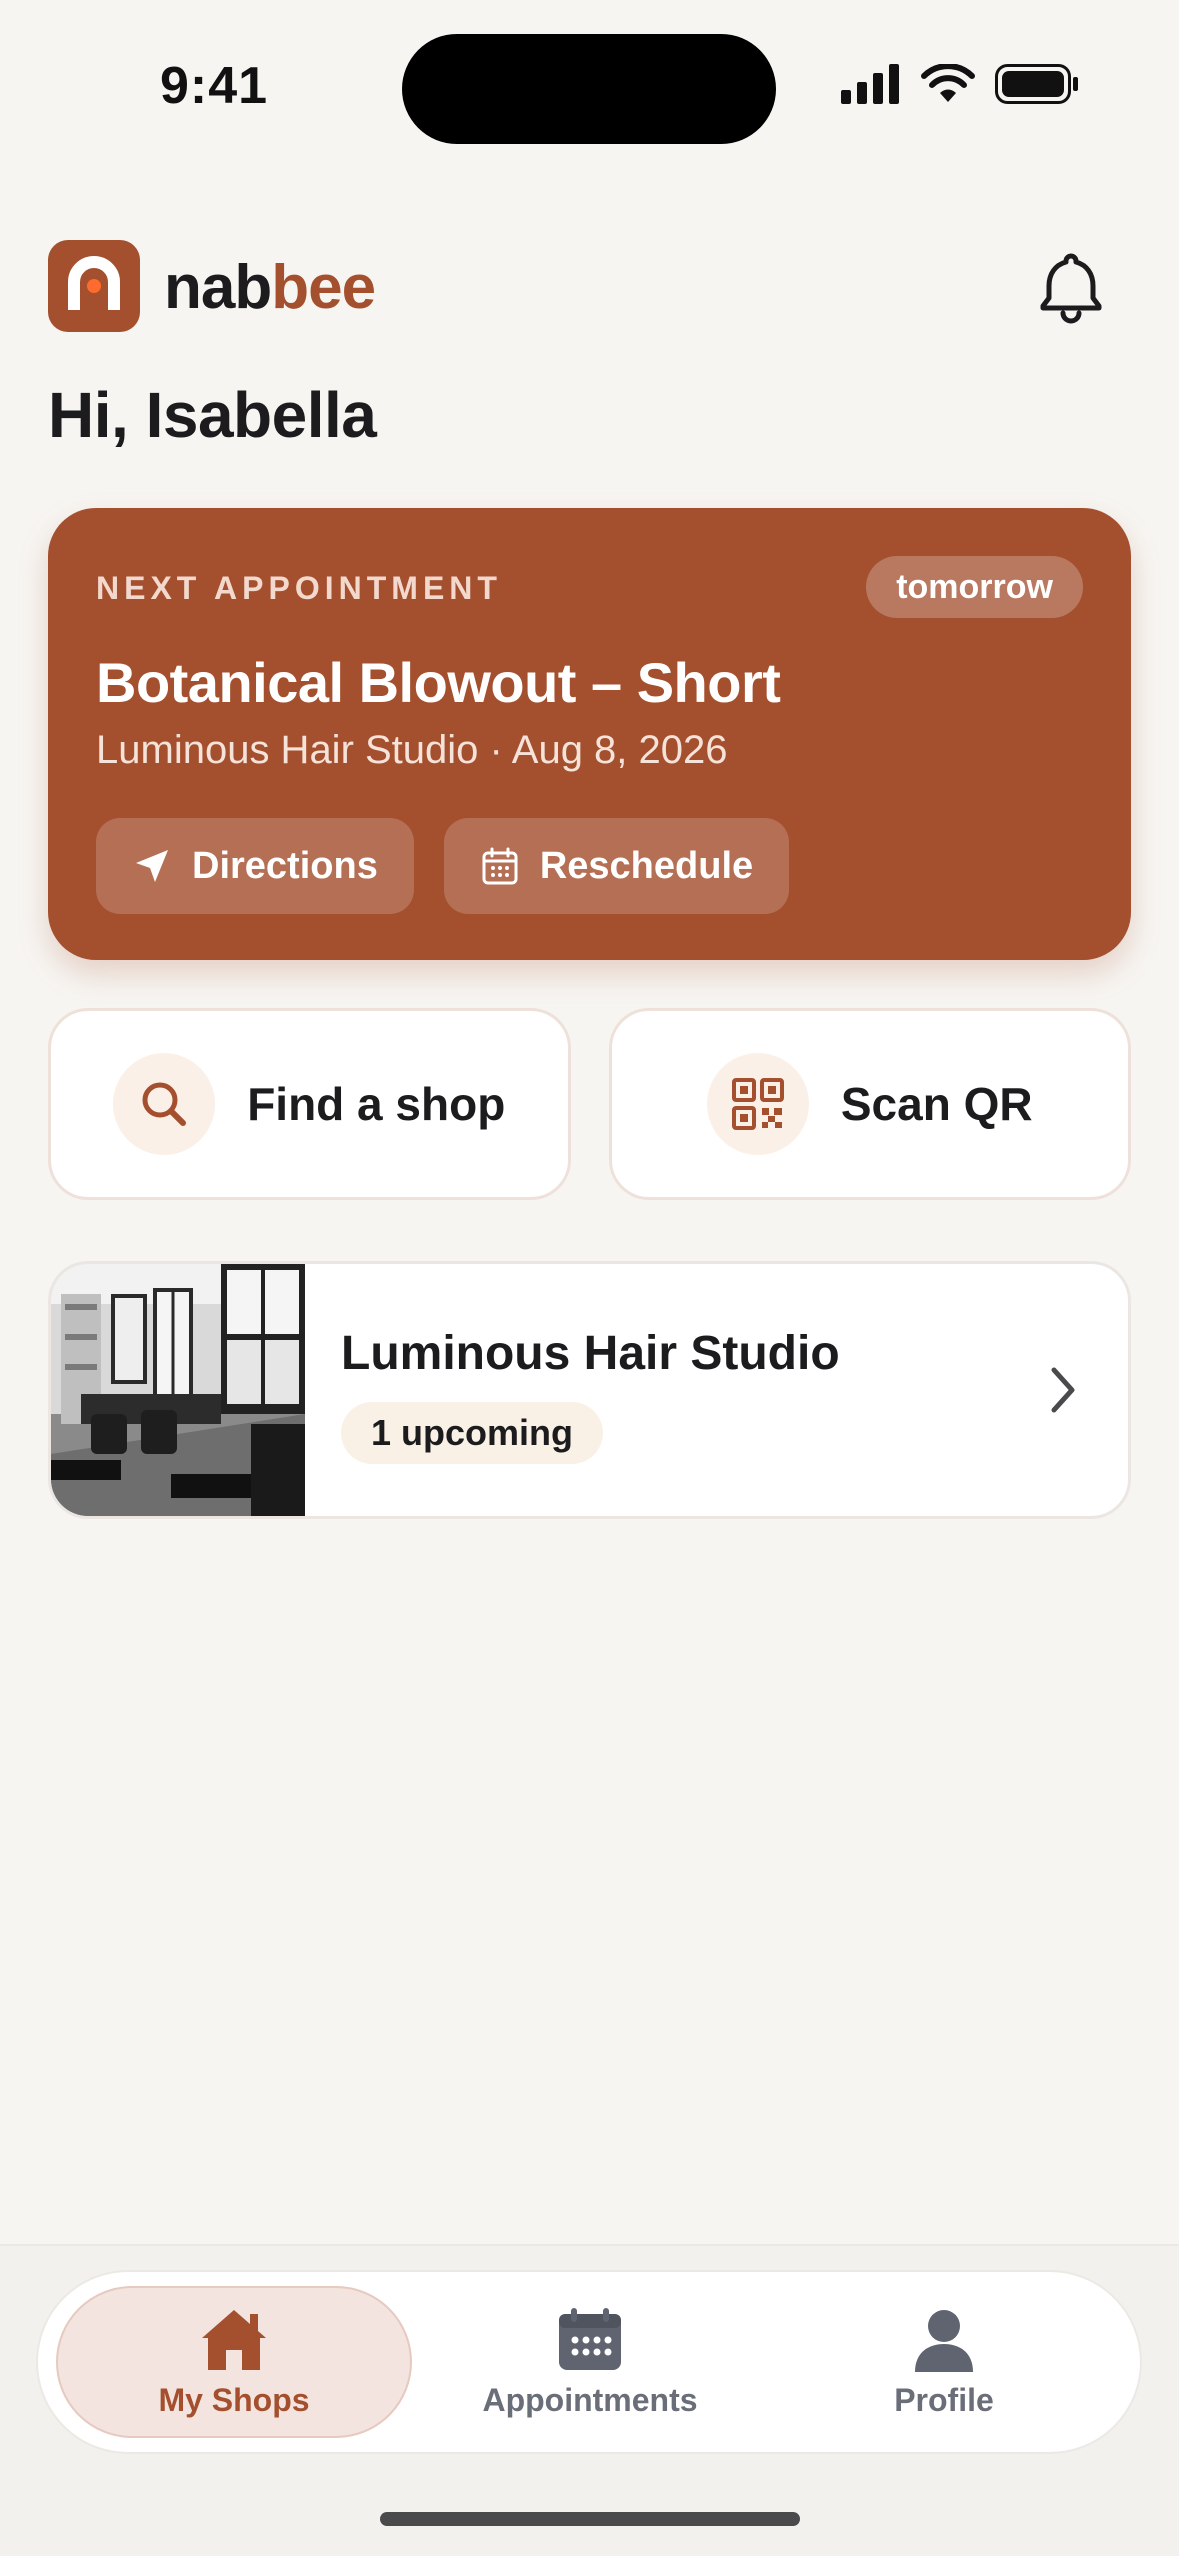 The width and height of the screenshot is (1179, 2556). Describe the element at coordinates (590, 2519) in the screenshot. I see `home-indicator` at that location.